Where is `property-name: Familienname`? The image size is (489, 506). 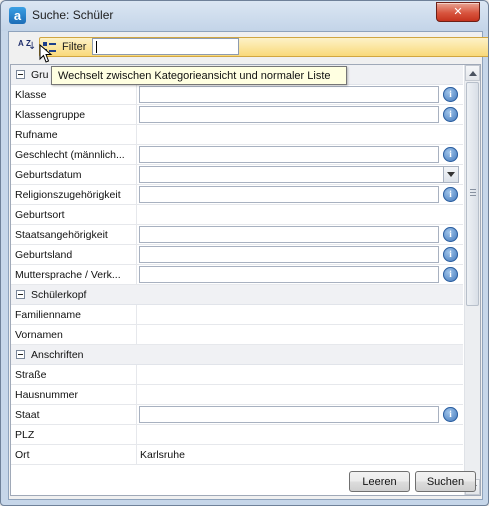 property-name: Familienname is located at coordinates (74, 315).